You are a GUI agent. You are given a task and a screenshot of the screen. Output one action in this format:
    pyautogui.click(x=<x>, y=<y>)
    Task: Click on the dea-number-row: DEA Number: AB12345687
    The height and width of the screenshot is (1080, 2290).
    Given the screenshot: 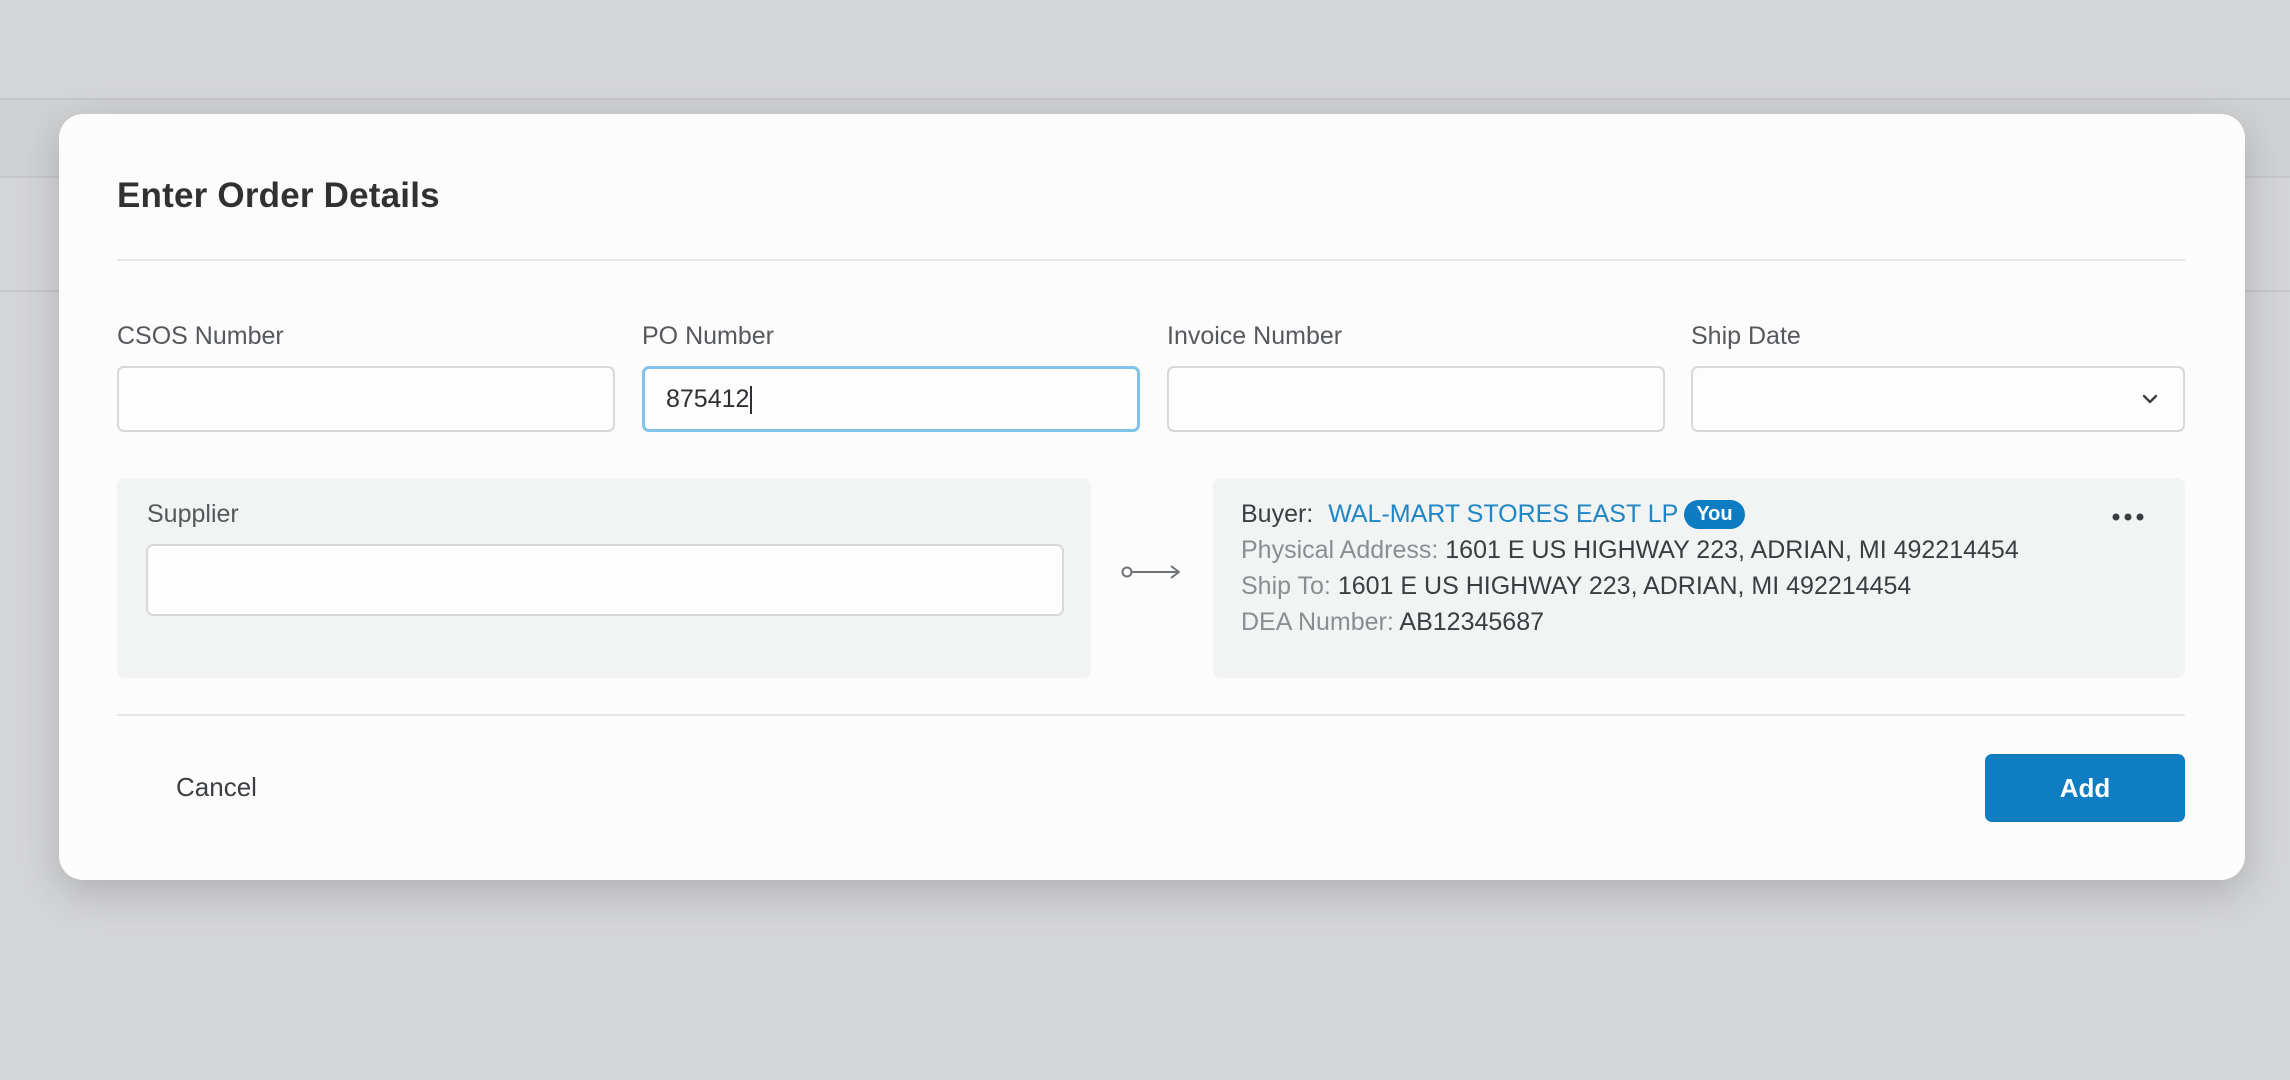 What is the action you would take?
    pyautogui.click(x=1392, y=622)
    